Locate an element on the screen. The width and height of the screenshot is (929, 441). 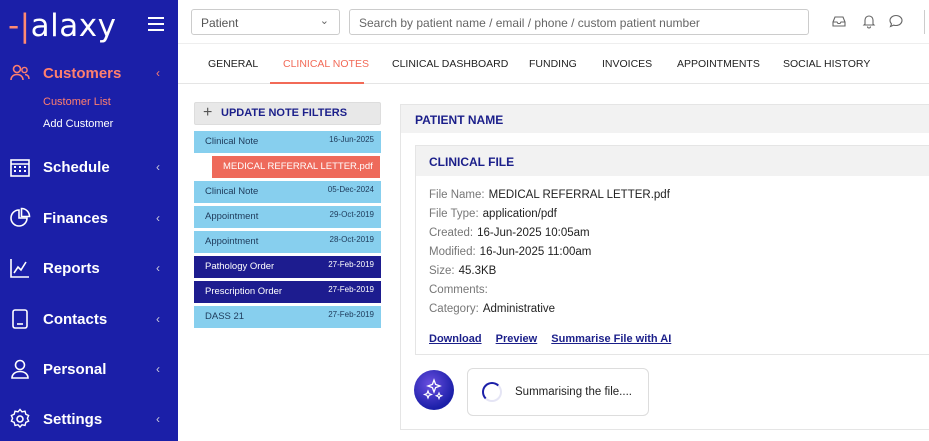
clinical-file-heading: CLINICAL FILE is located at coordinates (672, 161).